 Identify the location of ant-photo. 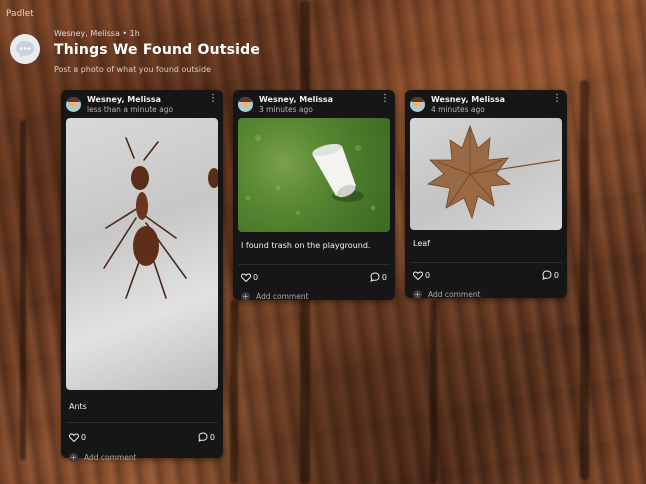
(142, 254).